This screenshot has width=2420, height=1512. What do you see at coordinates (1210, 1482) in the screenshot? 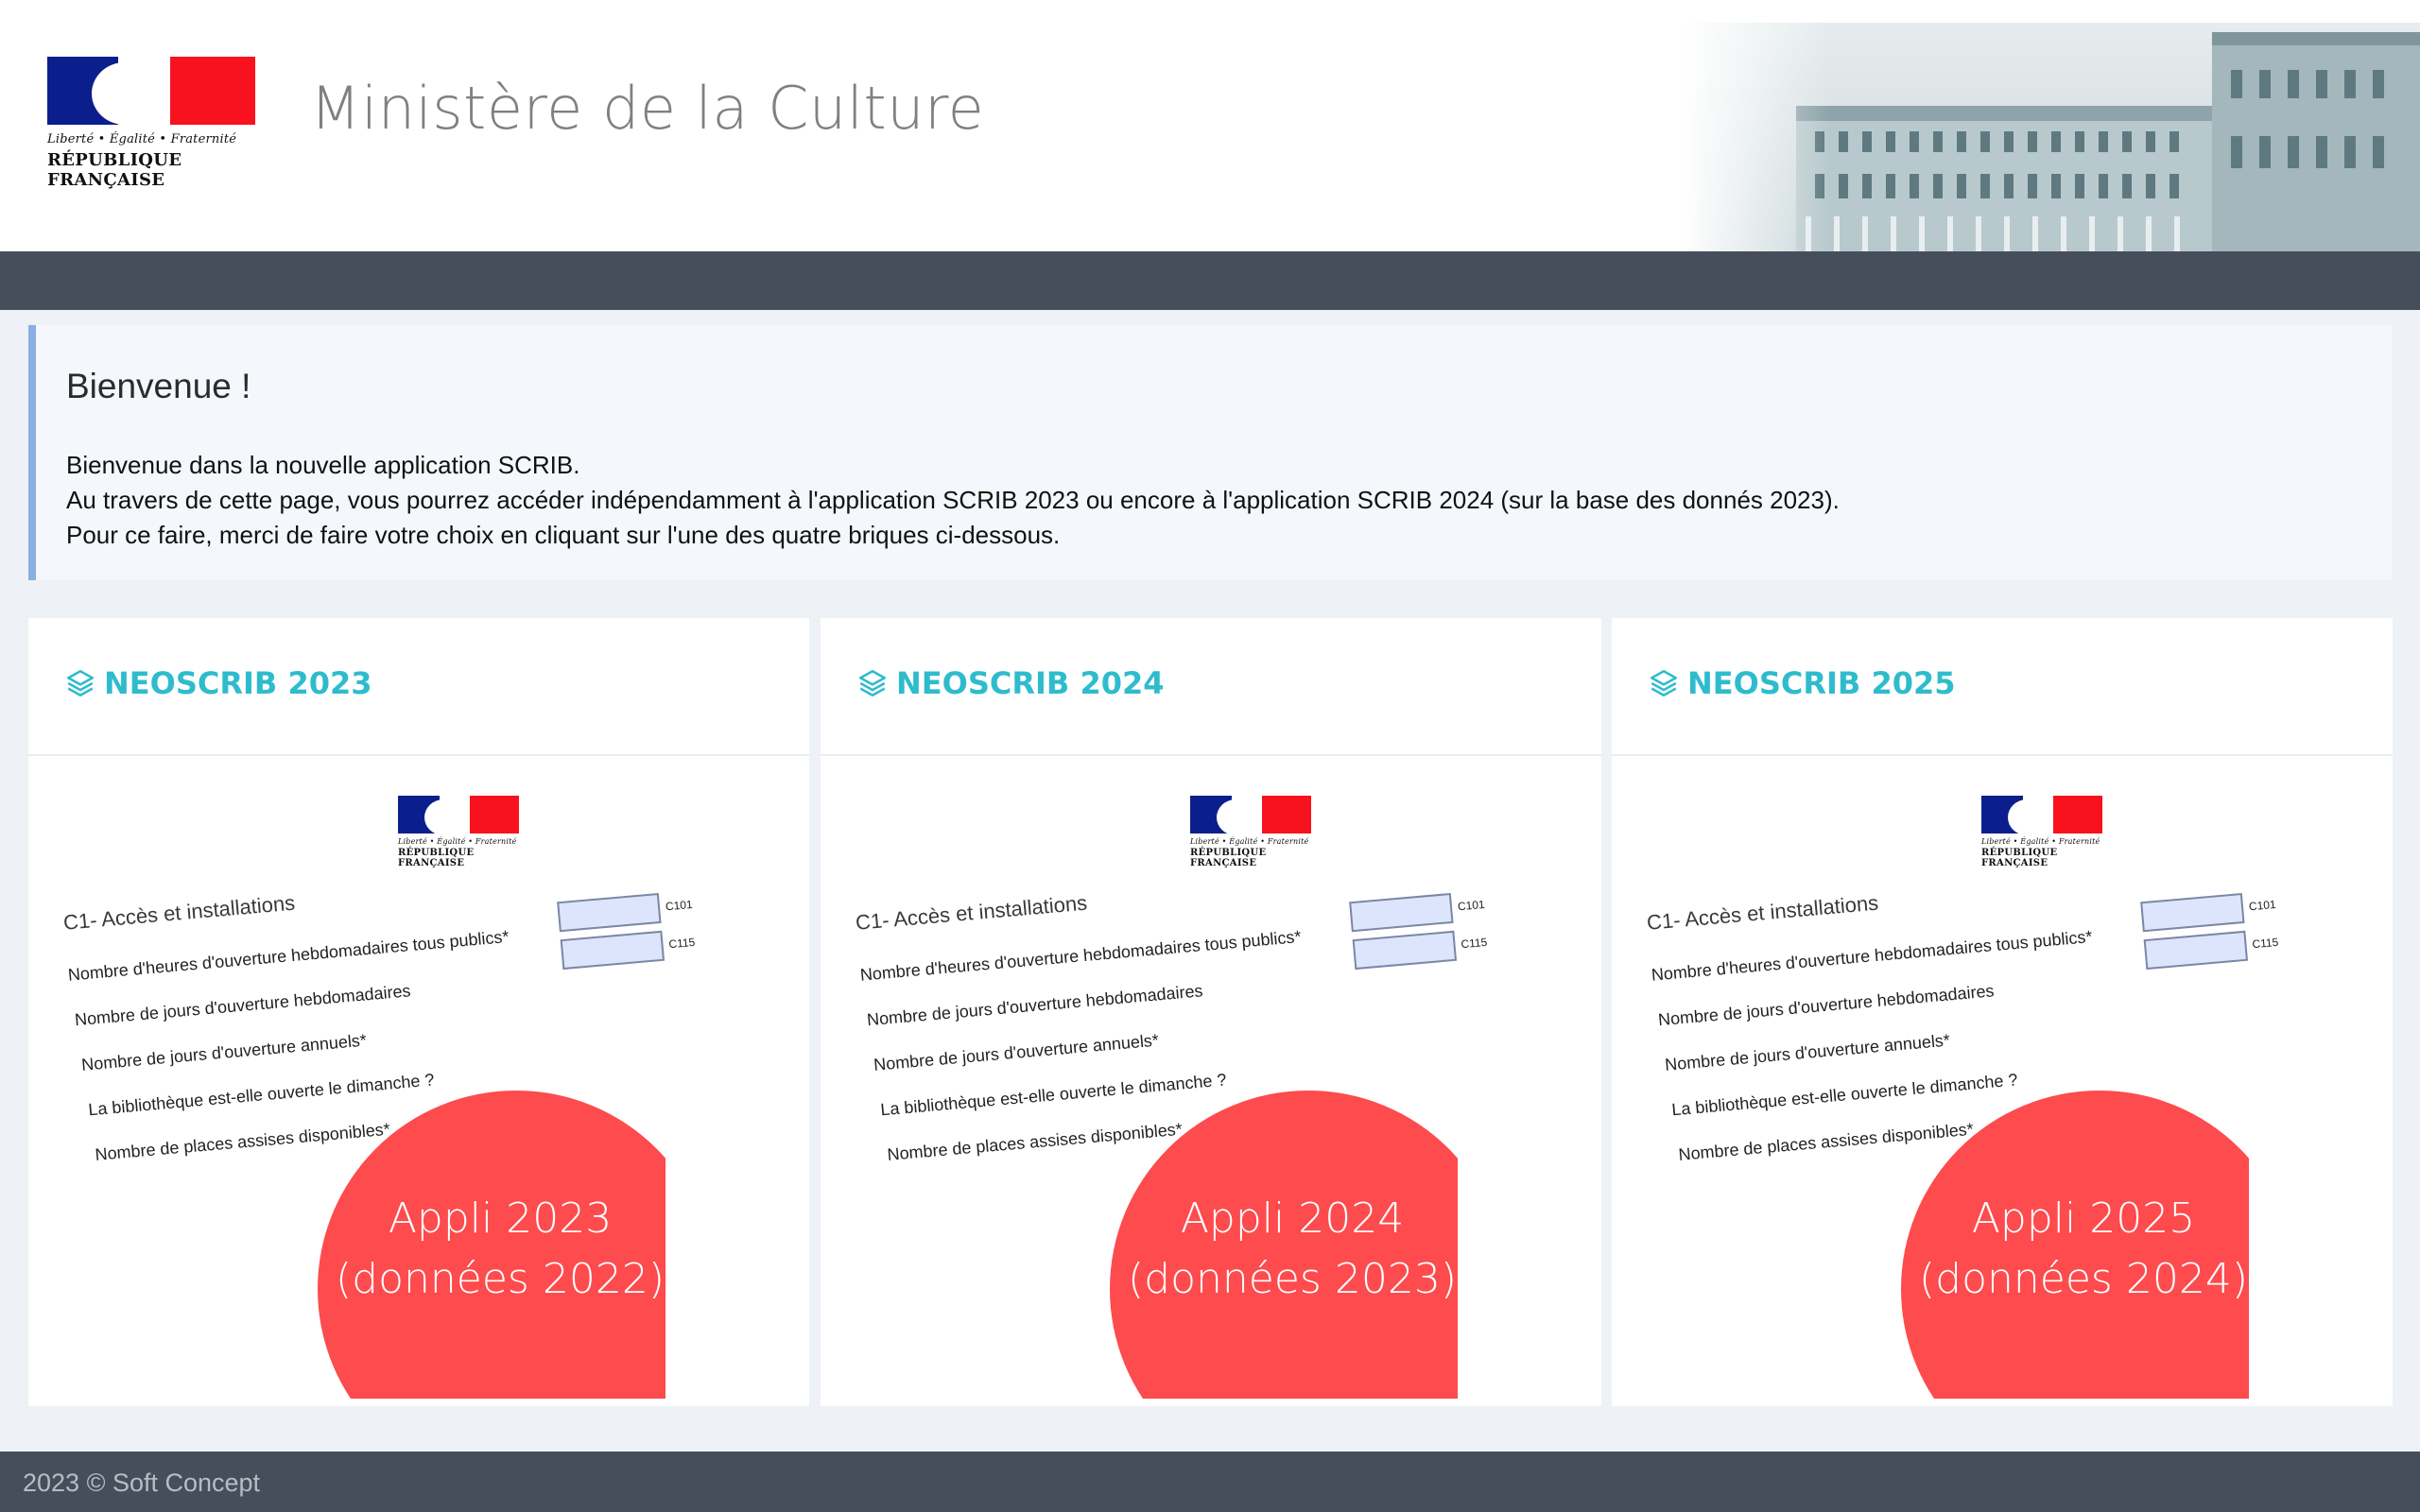
I see `site-footer: 2023 © Soft Concept` at bounding box center [1210, 1482].